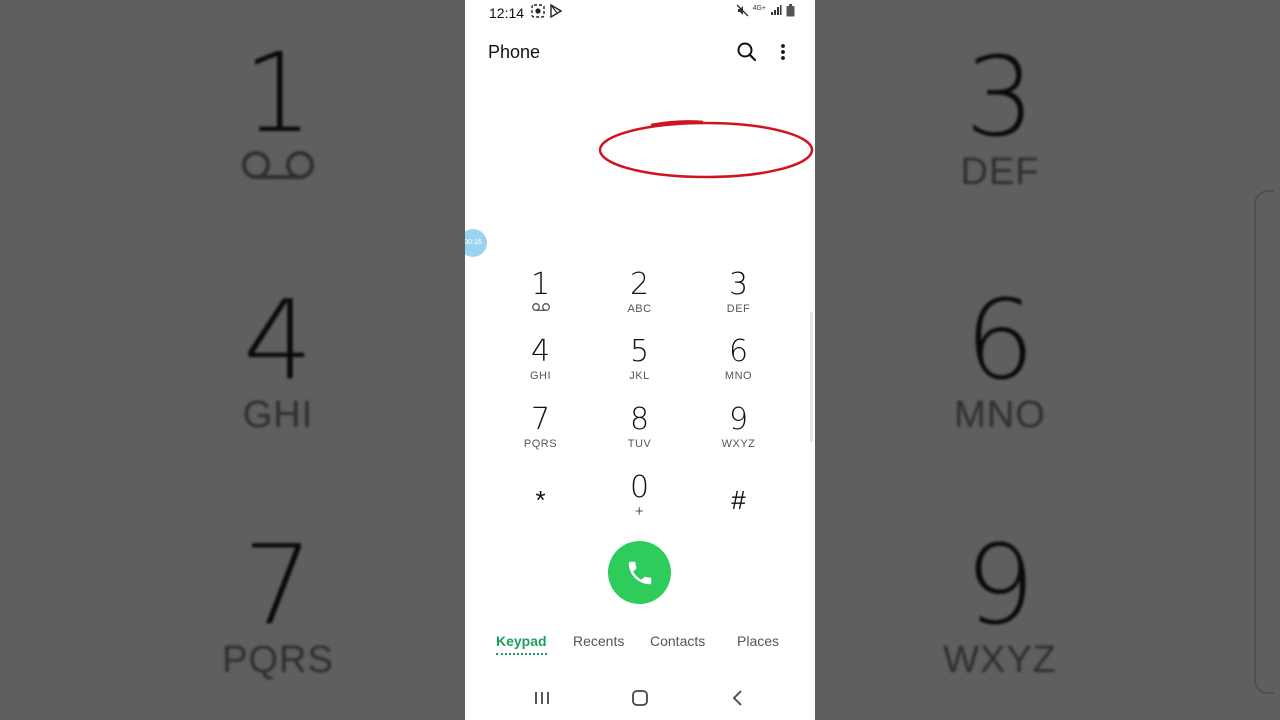  Describe the element at coordinates (1000, 113) in the screenshot. I see `background-key-3: 3 DEF` at that location.